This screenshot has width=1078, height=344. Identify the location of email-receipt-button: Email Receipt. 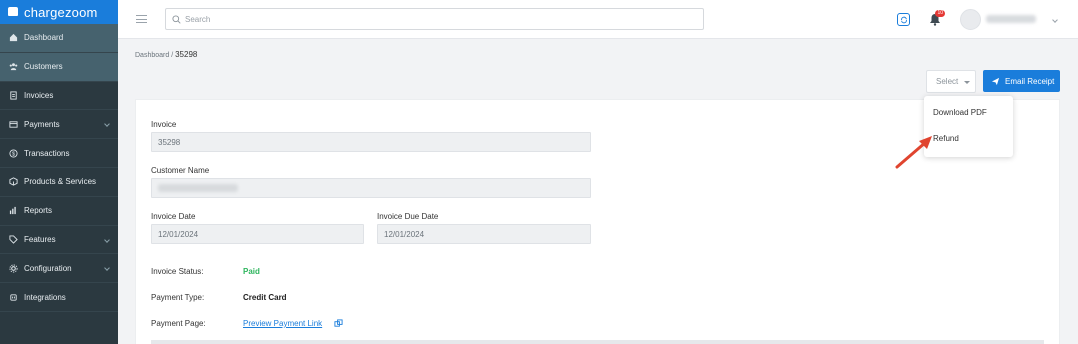
(1021, 81).